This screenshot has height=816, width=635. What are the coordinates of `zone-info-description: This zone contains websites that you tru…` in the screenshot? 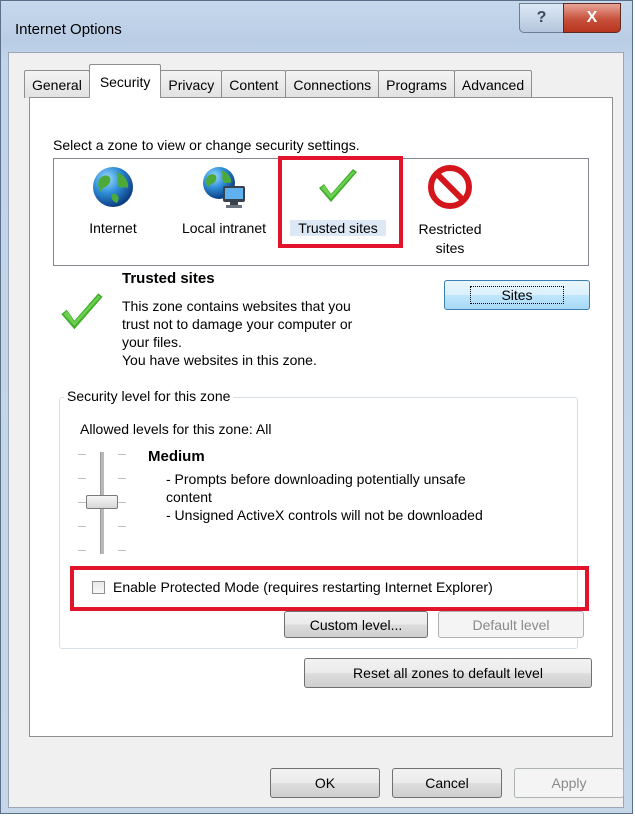 It's located at (237, 333).